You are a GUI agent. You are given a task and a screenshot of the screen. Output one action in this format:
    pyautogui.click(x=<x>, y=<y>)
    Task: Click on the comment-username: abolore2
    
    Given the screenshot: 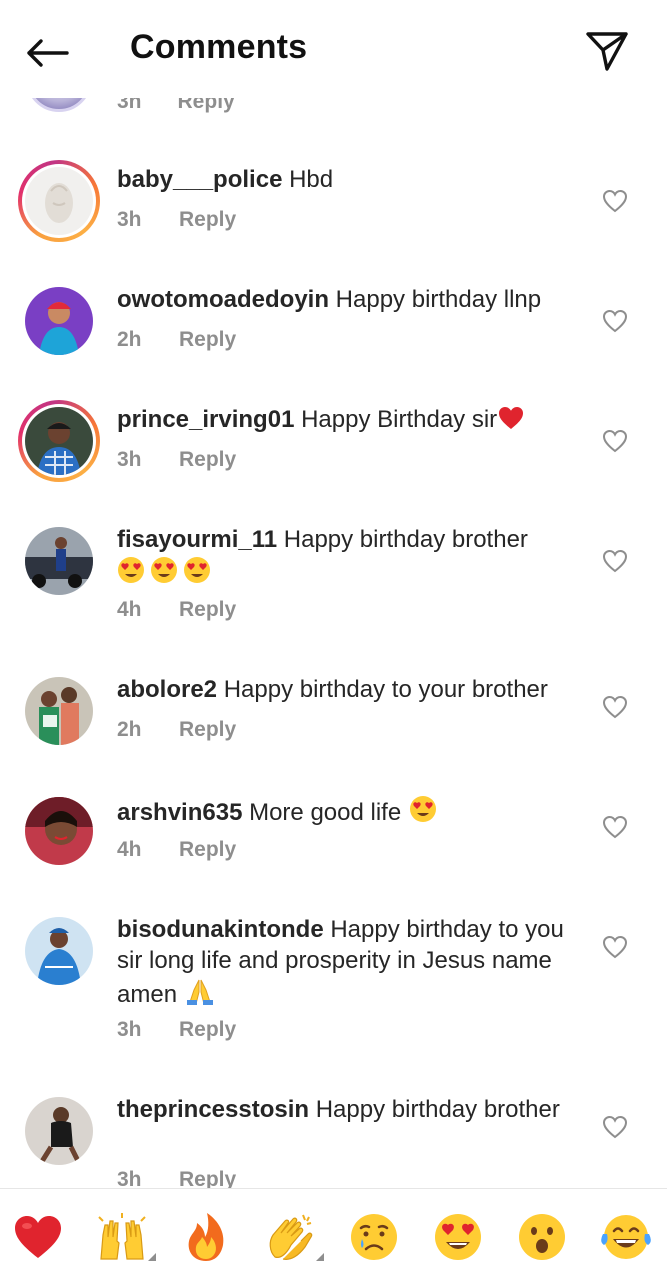 What is the action you would take?
    pyautogui.click(x=167, y=689)
    